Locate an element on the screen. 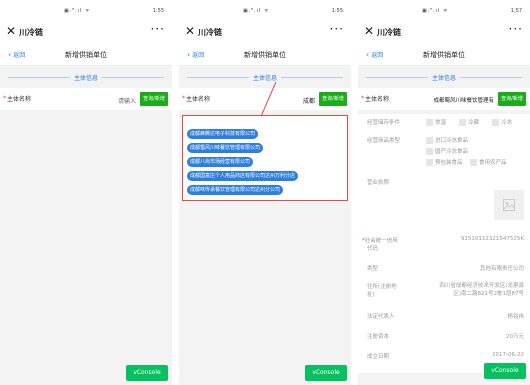 The height and width of the screenshot is (385, 530). capital-label: 注册资本 is located at coordinates (378, 337).